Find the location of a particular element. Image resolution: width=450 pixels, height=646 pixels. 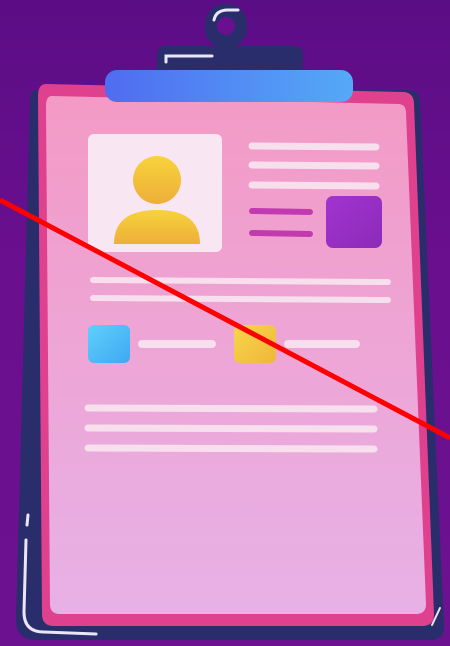

purple-badge is located at coordinates (354, 222).